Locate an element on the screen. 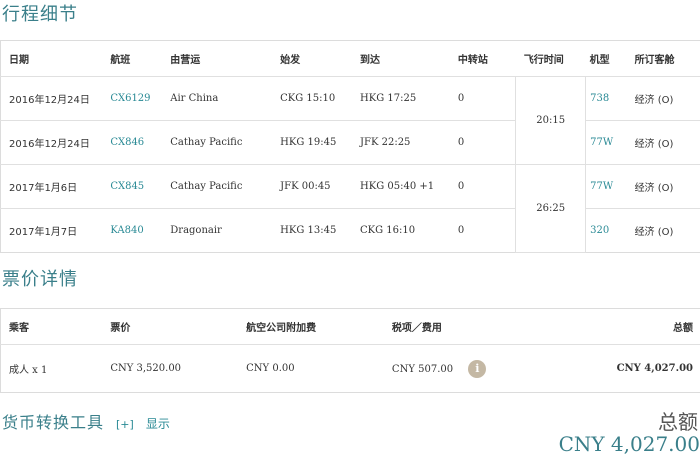 The width and height of the screenshot is (700, 461). info-icon: i is located at coordinates (477, 368).